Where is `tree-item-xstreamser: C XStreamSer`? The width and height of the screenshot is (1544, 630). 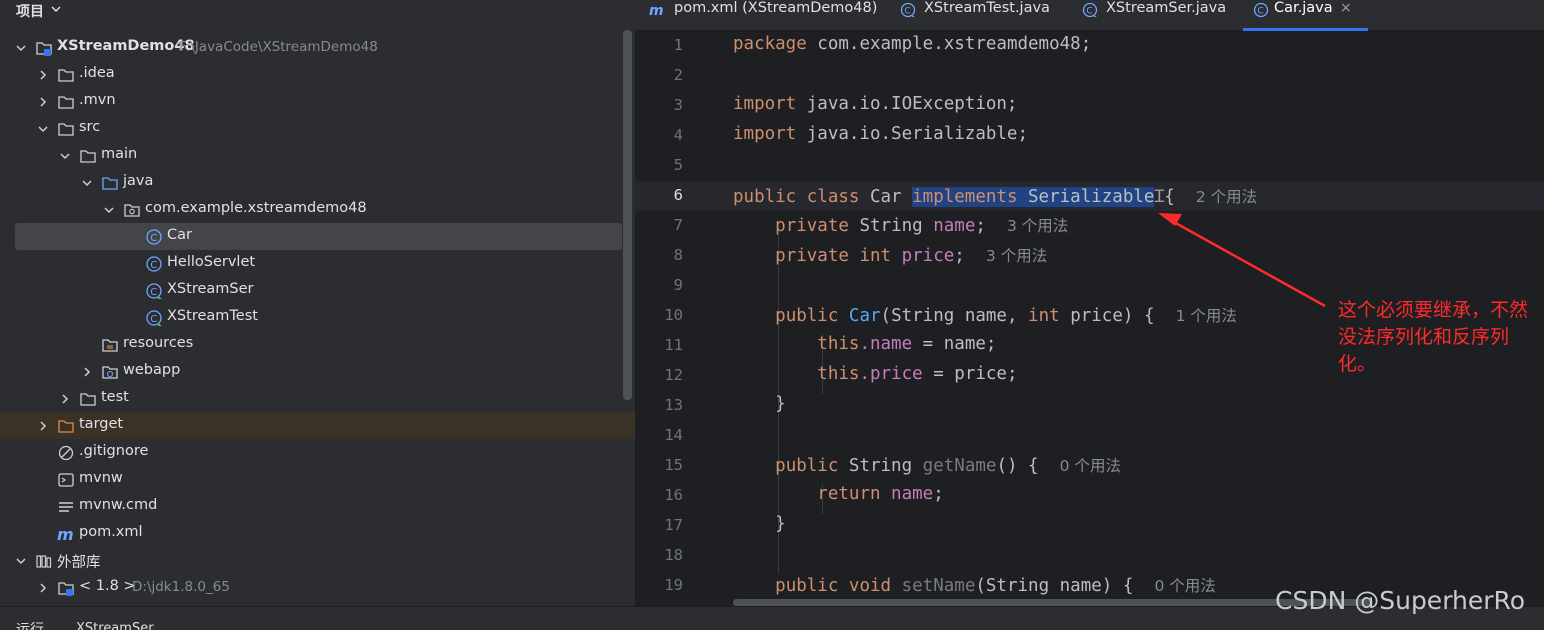 tree-item-xstreamser: C XStreamSer is located at coordinates (317, 290).